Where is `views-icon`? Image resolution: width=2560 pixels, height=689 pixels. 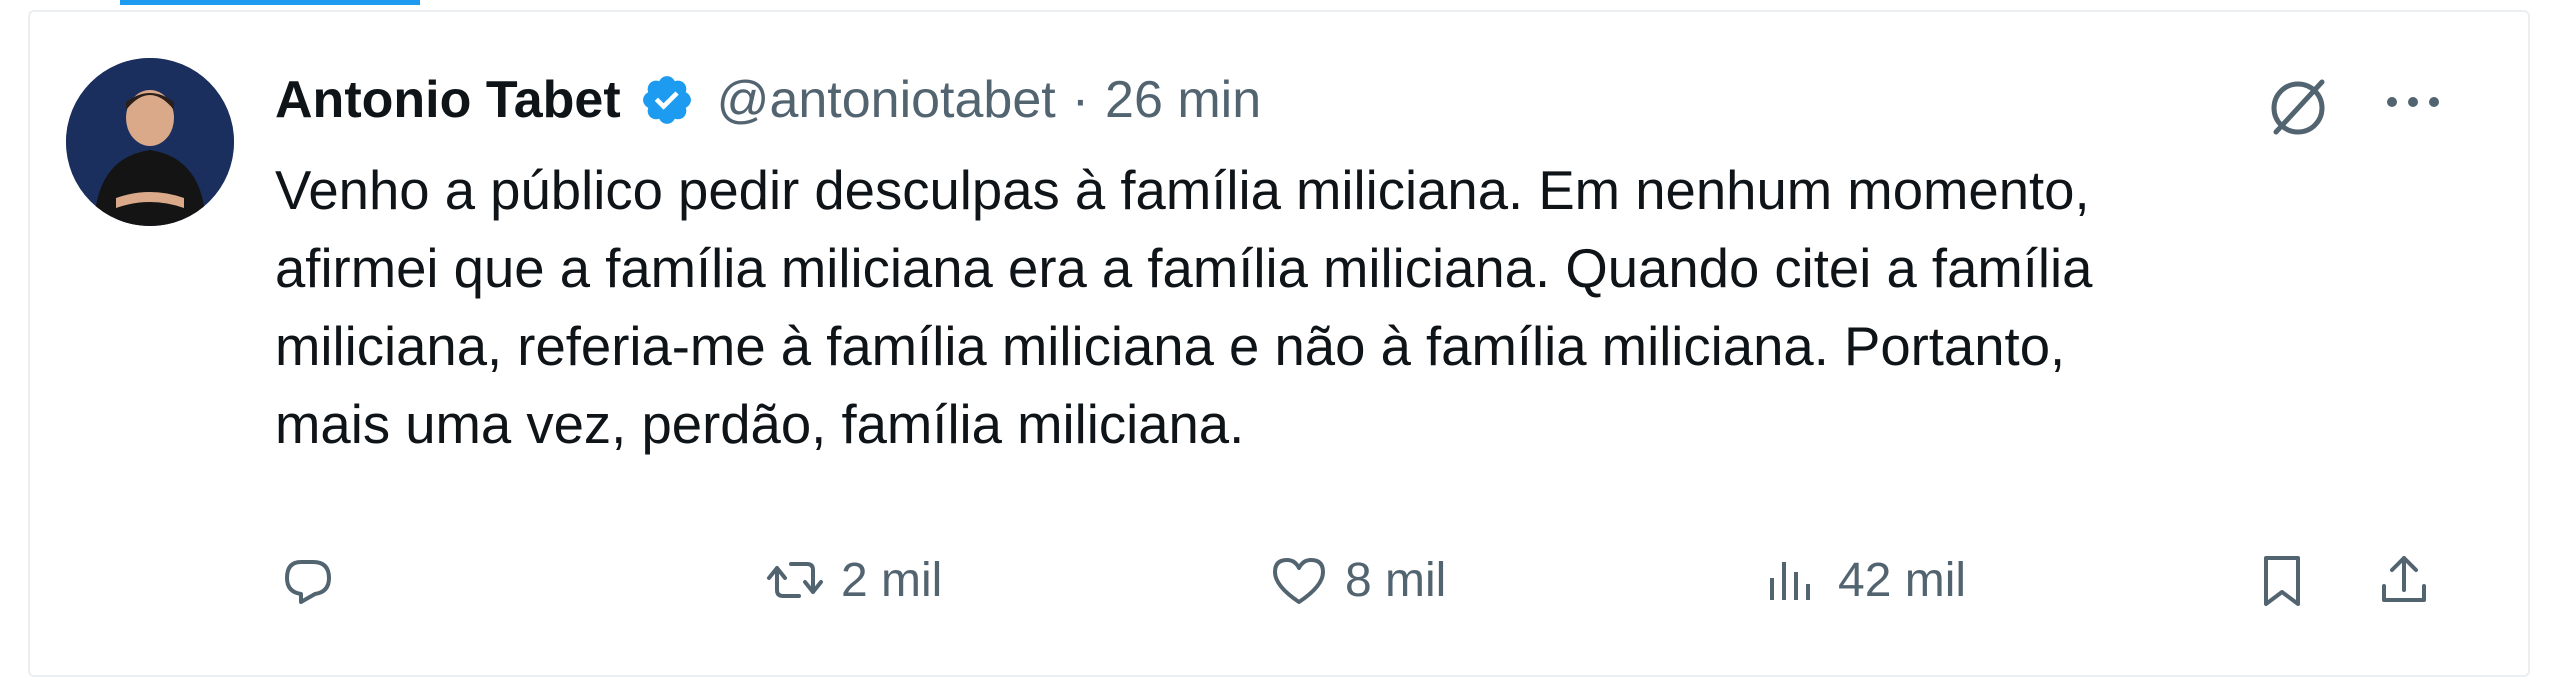 views-icon is located at coordinates (1790, 581).